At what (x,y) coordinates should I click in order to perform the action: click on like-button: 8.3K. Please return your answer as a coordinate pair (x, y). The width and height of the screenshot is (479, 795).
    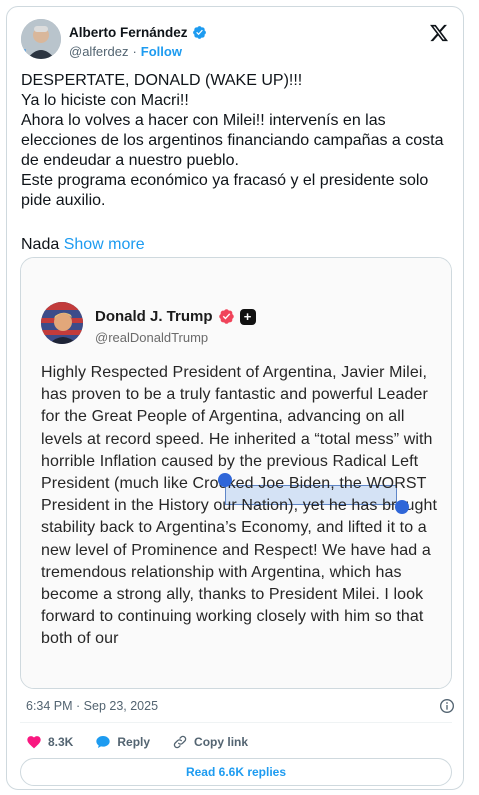
    Looking at the image, I should click on (49, 742).